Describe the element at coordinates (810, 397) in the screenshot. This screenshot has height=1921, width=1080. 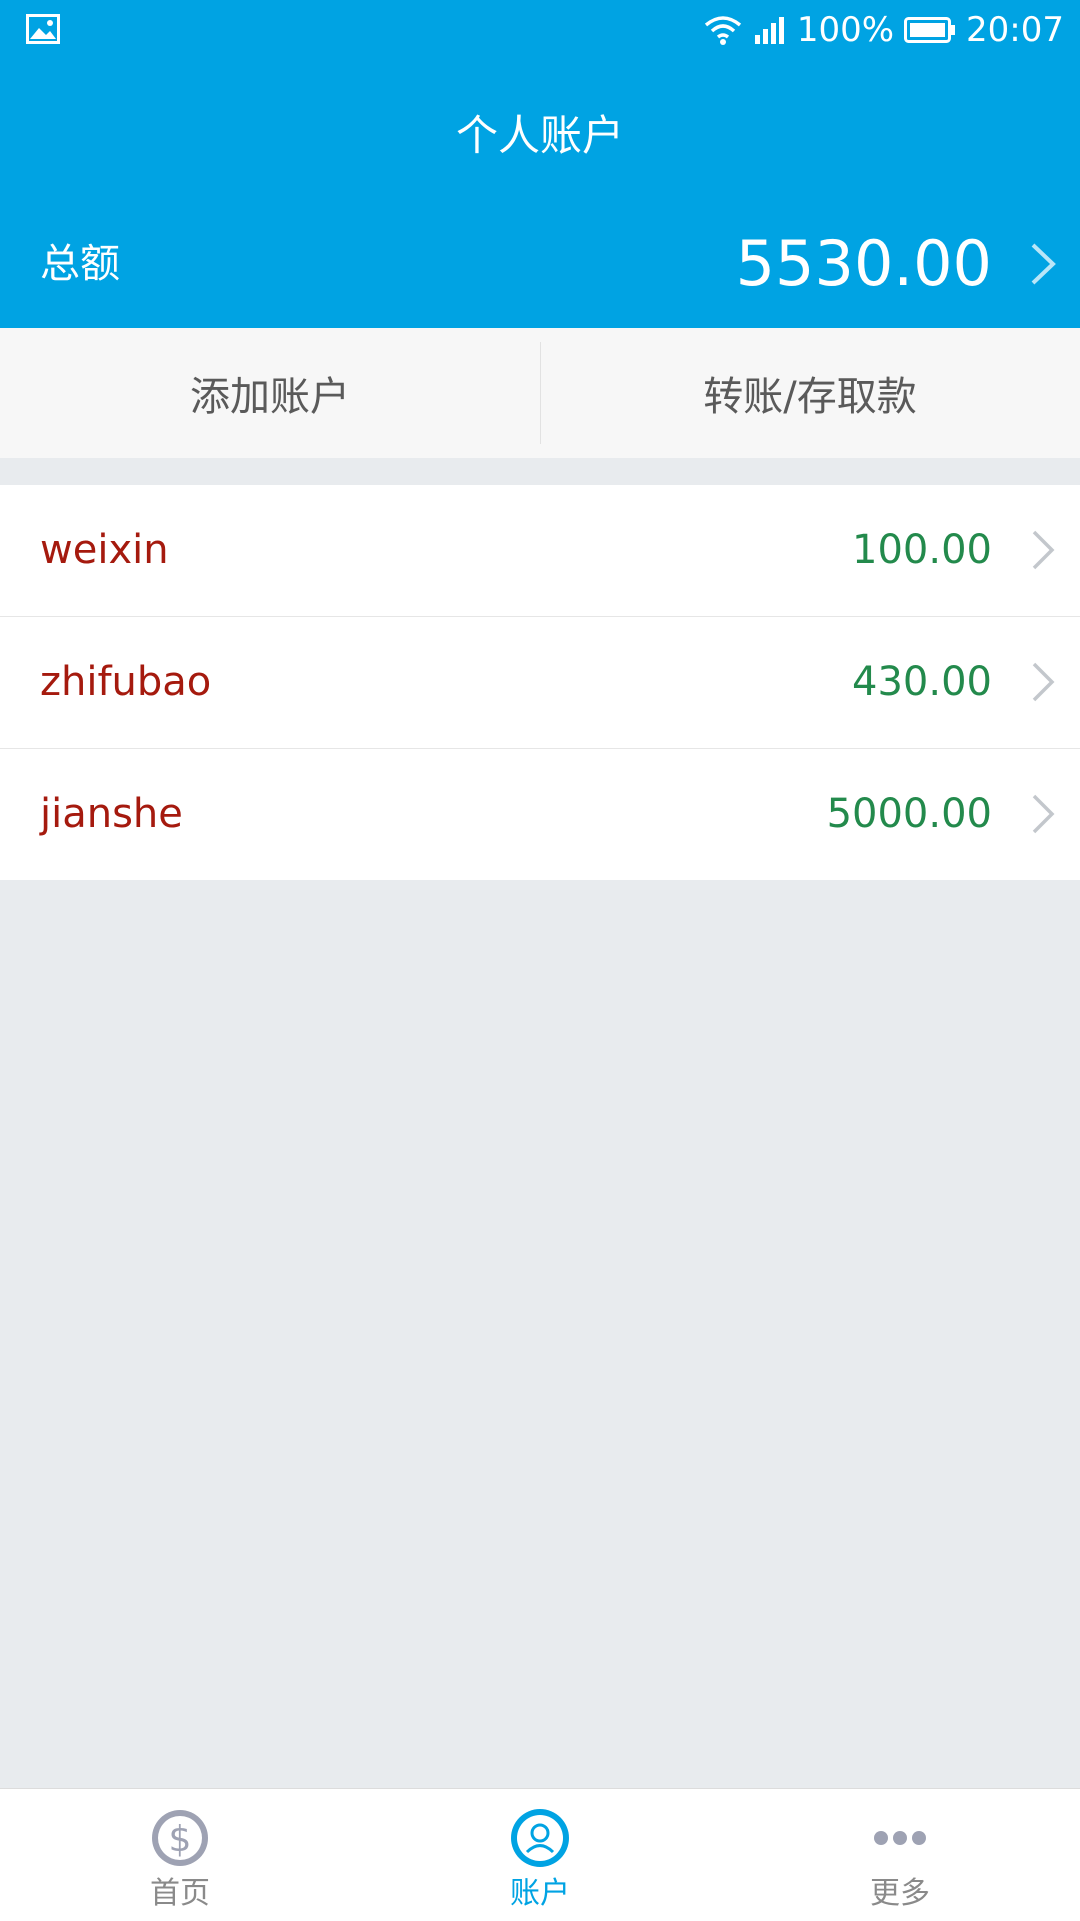
I see `transfer-label: 转账/存取款` at that location.